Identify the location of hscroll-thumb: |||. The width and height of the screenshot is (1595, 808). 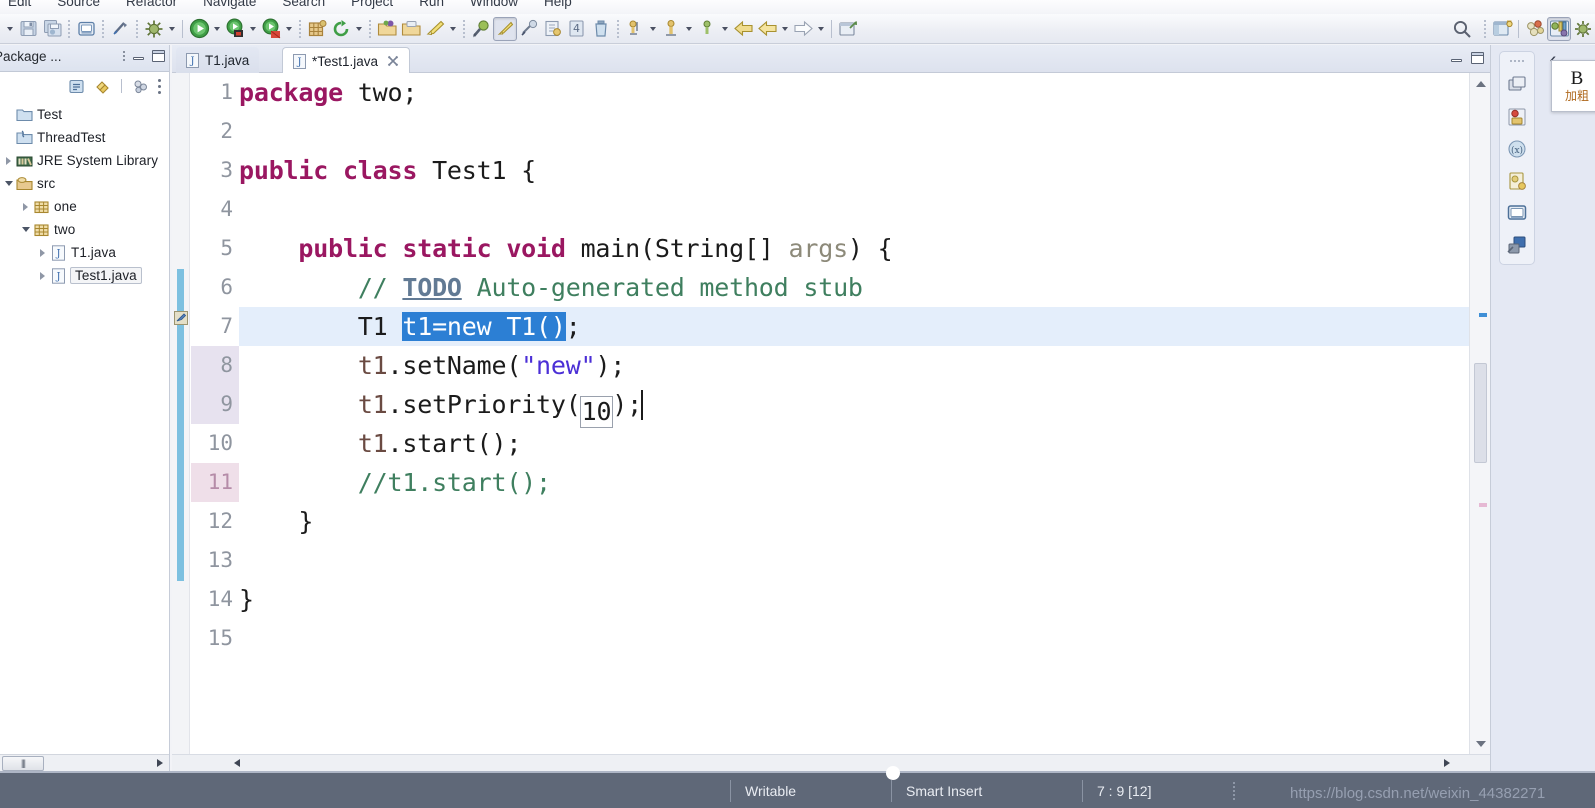
(23, 763).